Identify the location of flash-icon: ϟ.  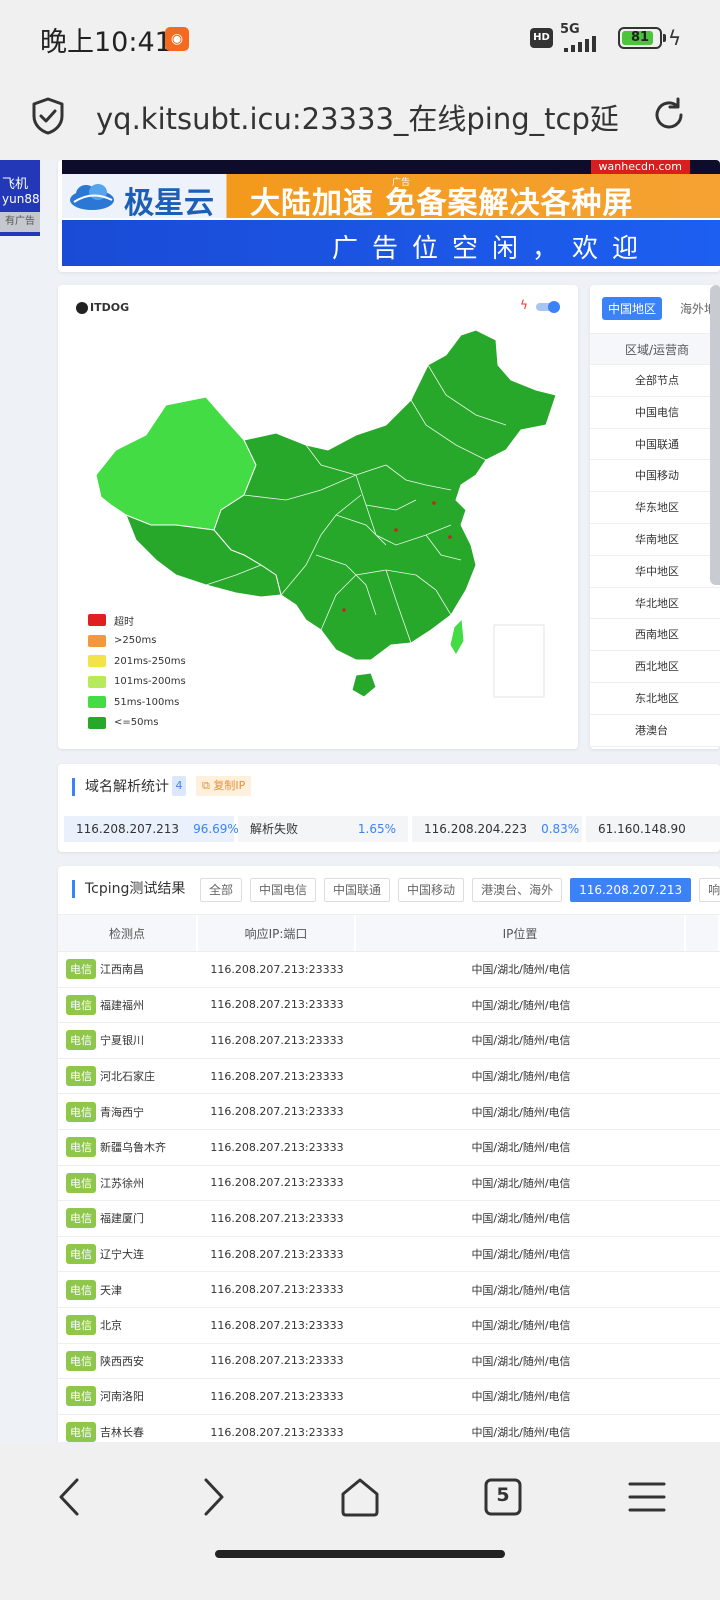
(524, 305).